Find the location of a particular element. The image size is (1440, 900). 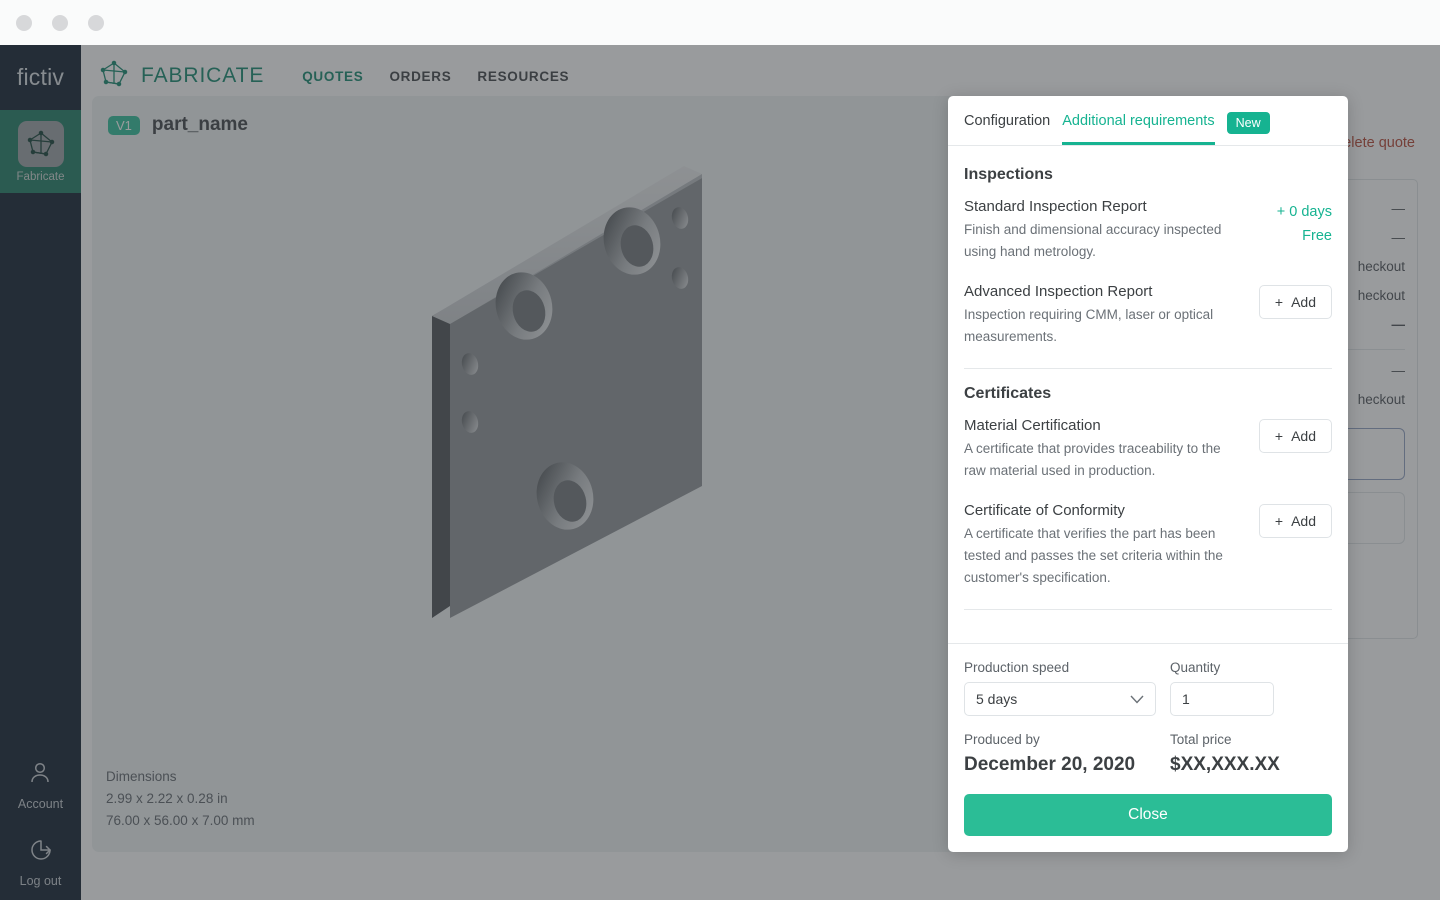

close-dot is located at coordinates (24, 23).